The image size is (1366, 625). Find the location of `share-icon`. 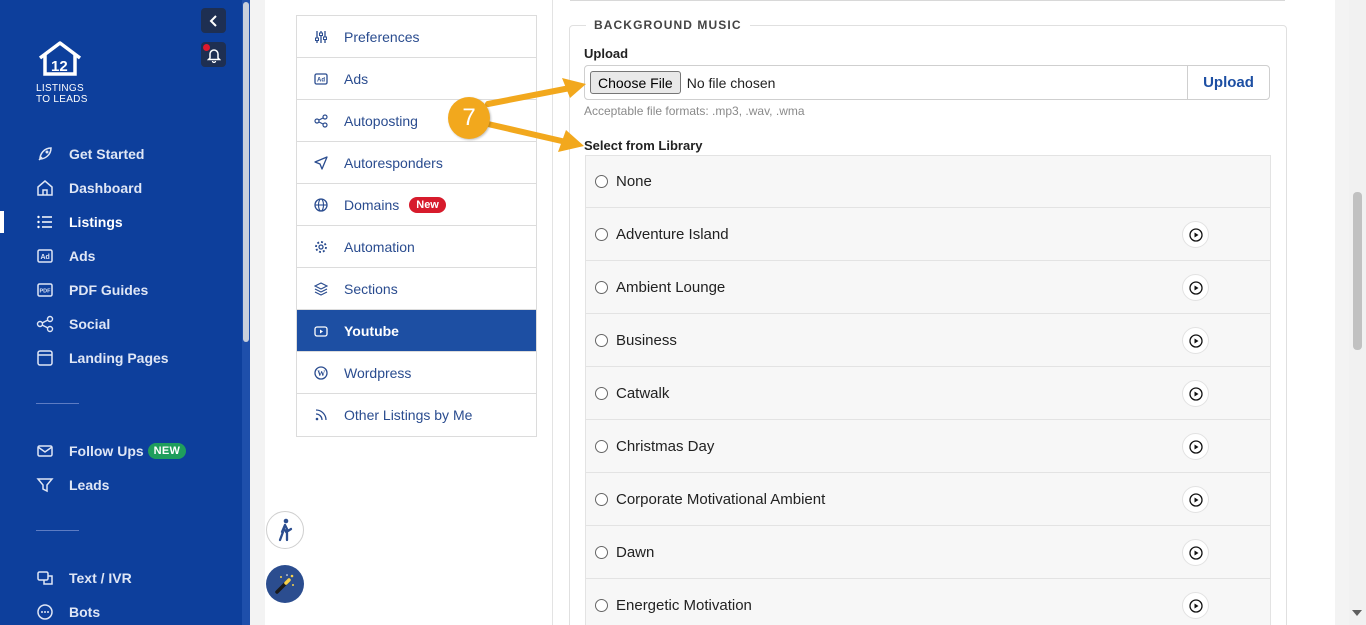

share-icon is located at coordinates (321, 121).